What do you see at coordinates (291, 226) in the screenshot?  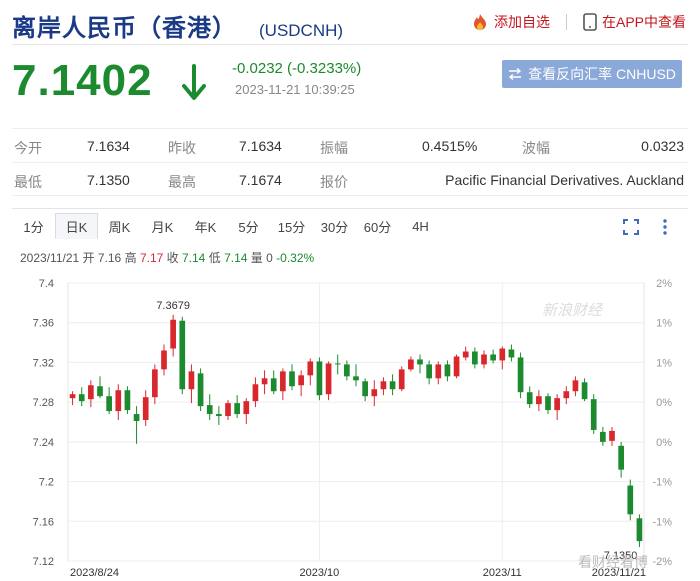 I see `tab-15min: 15分` at bounding box center [291, 226].